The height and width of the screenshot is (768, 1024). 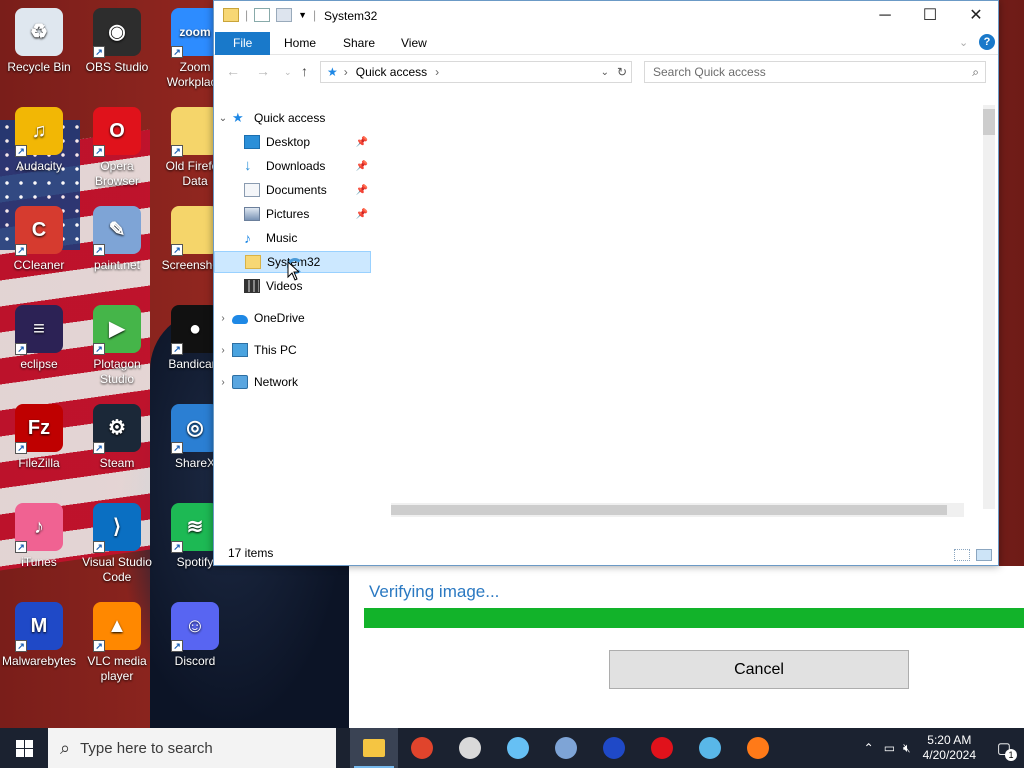 I want to click on desktop-icon-recycle-bin: ♻ Recycle Bin, so click(x=39, y=41).